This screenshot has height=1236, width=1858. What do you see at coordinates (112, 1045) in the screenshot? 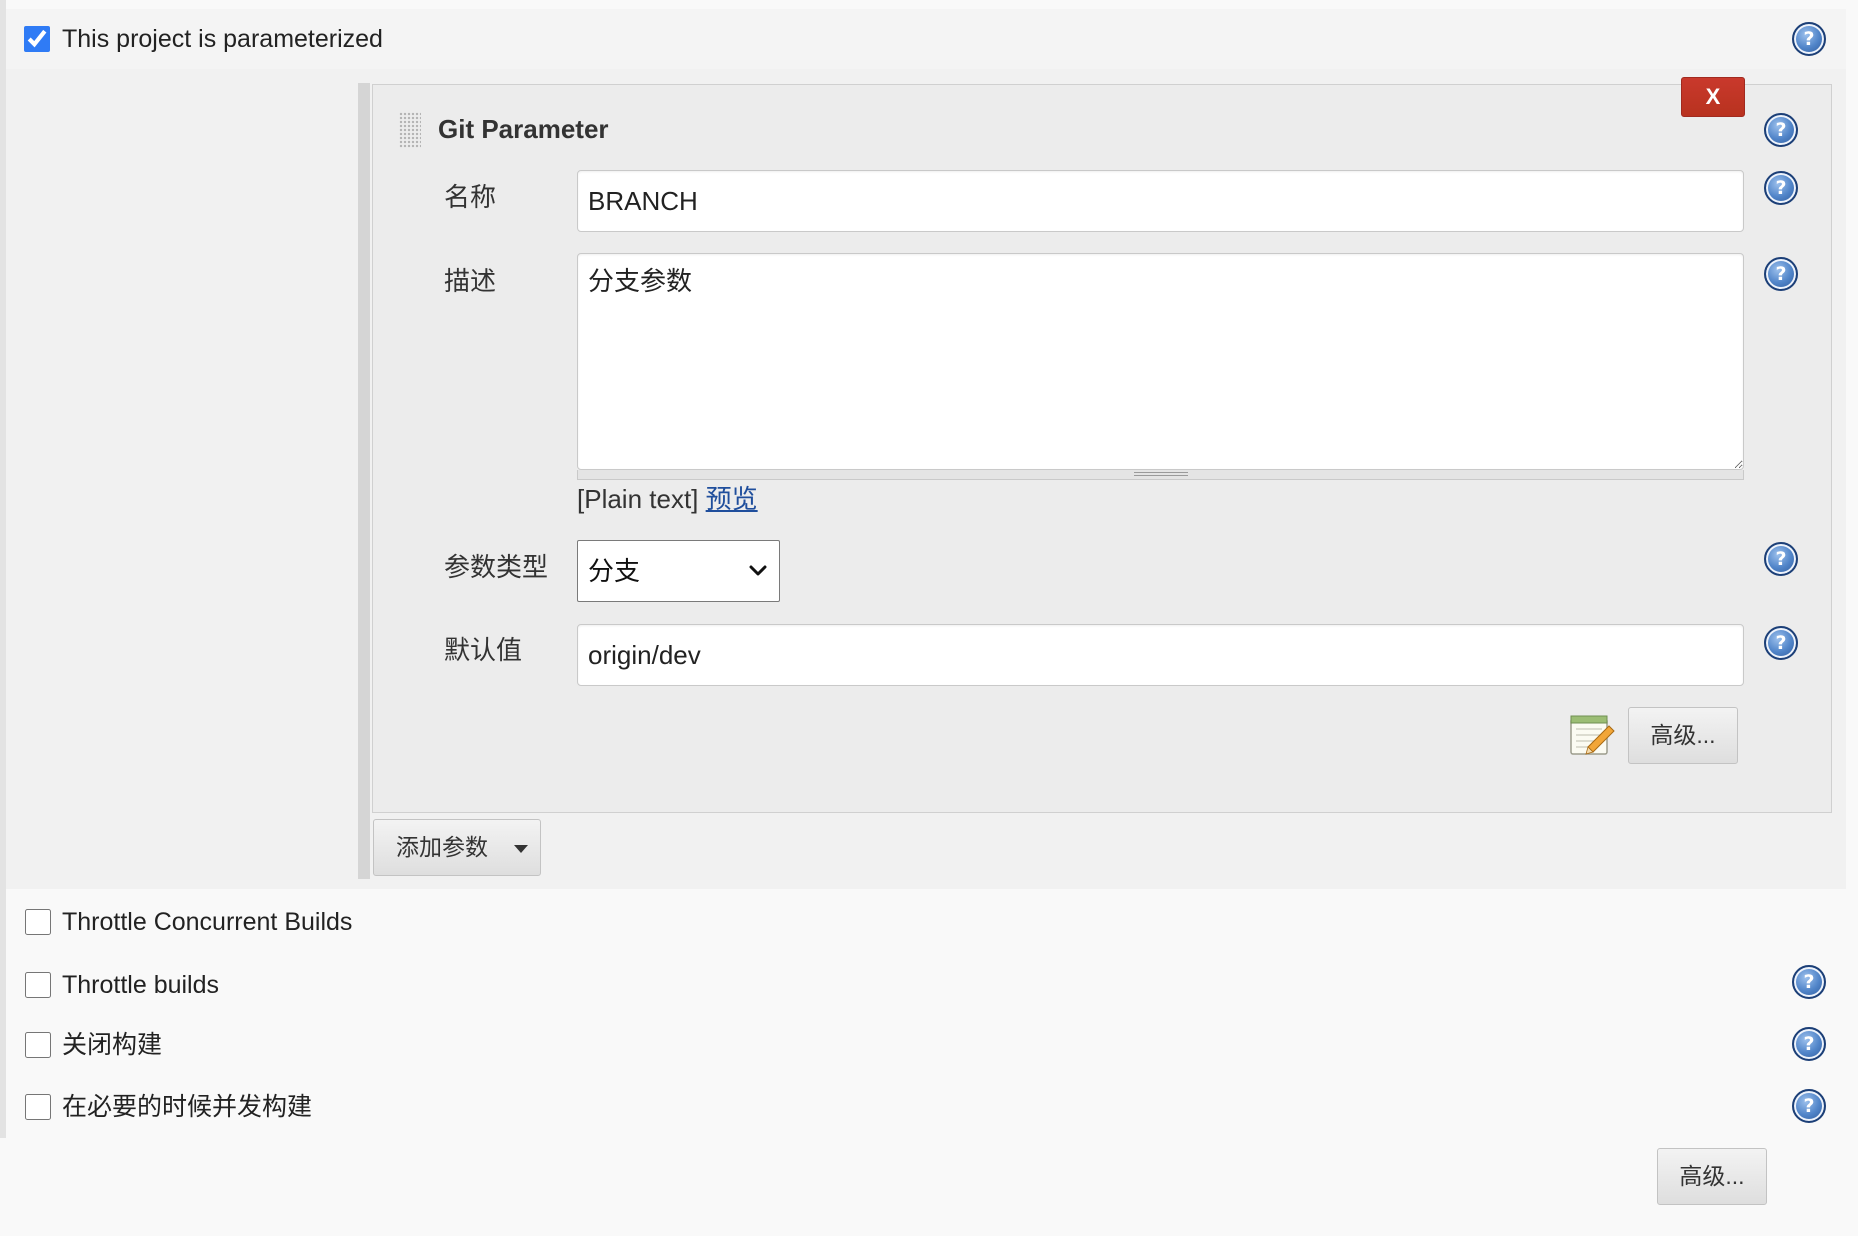
I see `disable-build-label: 关闭构建` at bounding box center [112, 1045].